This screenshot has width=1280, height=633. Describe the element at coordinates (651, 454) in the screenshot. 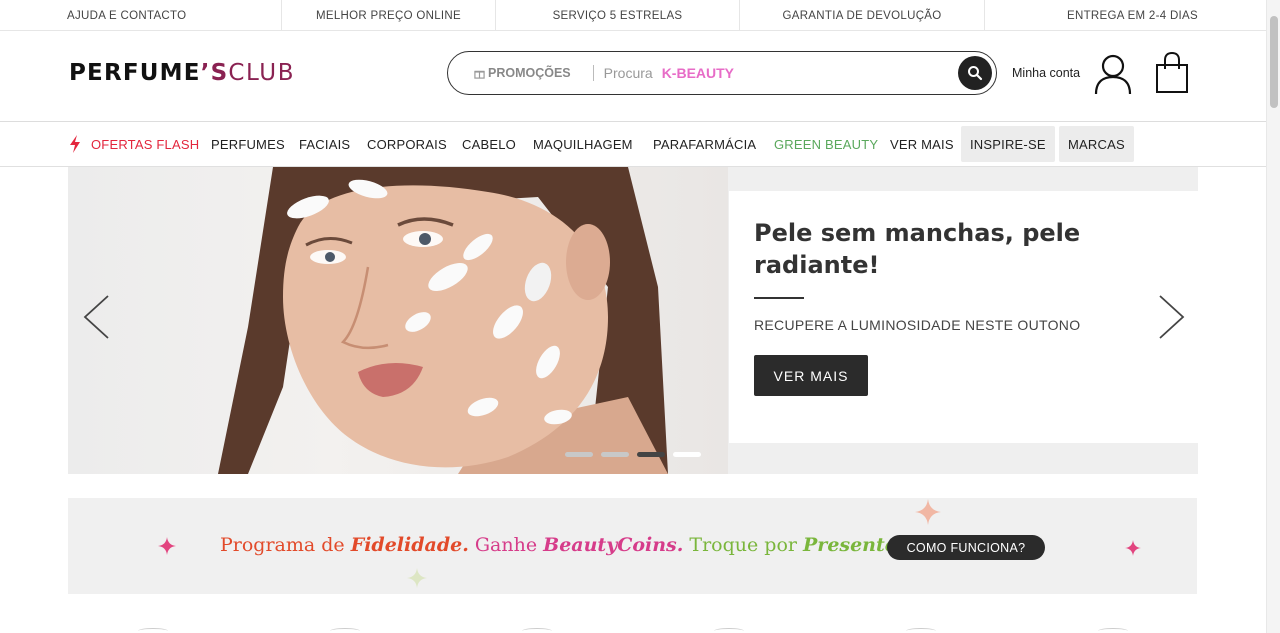

I see `carousel-dot-active` at that location.